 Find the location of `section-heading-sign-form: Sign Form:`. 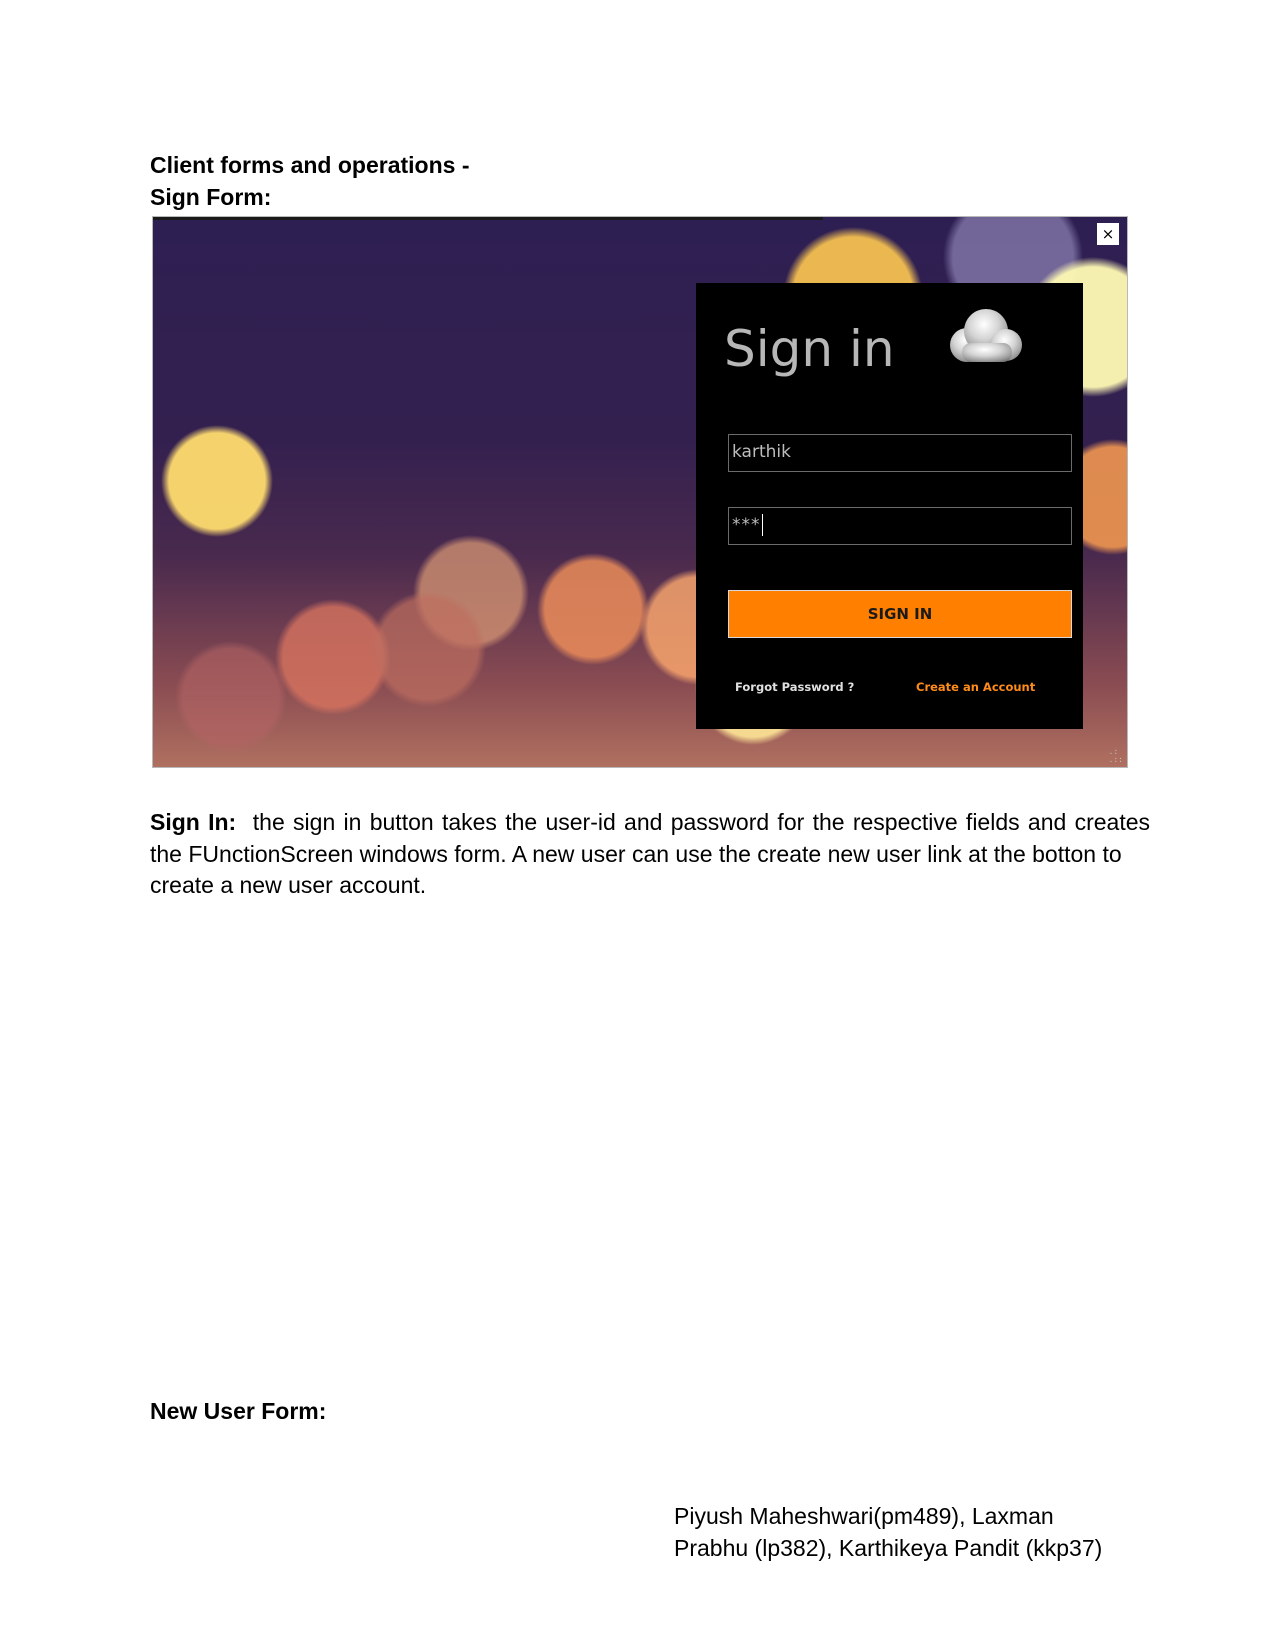

section-heading-sign-form: Sign Form: is located at coordinates (211, 197).